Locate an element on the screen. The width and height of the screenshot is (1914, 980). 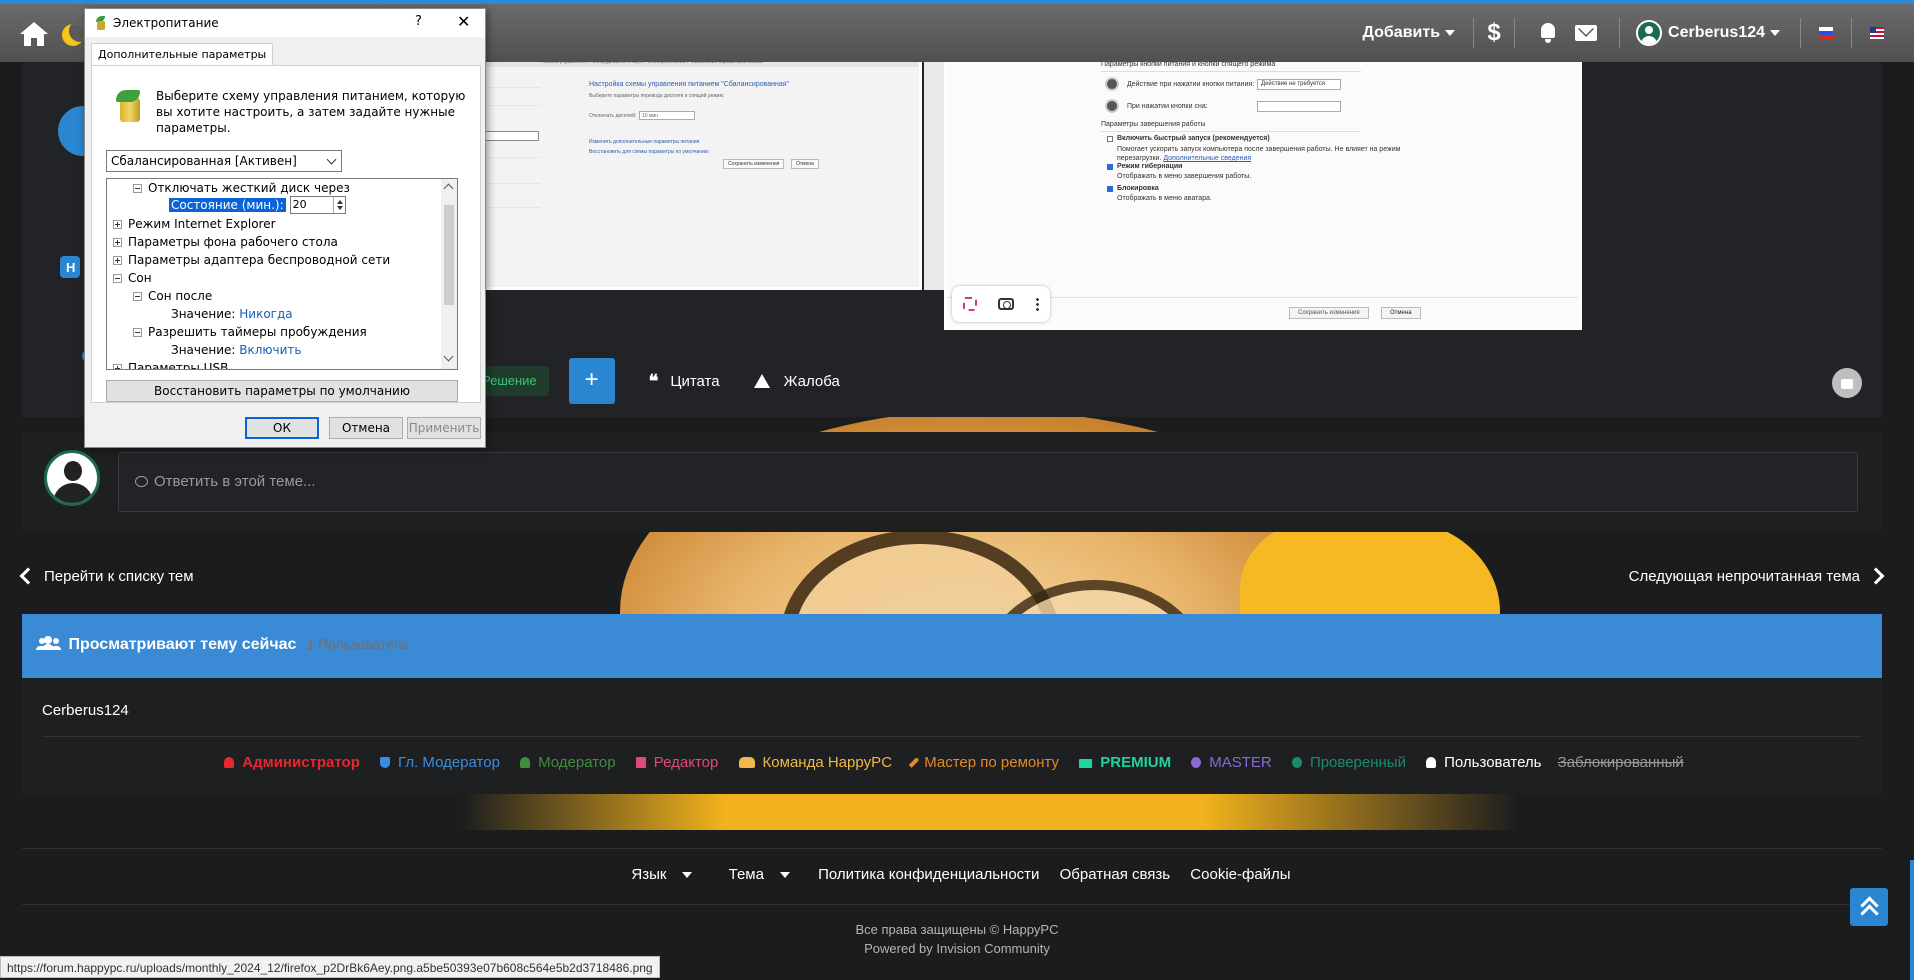
tree-item-sleep-after-value: Значение: Никогда is located at coordinates (232, 314).